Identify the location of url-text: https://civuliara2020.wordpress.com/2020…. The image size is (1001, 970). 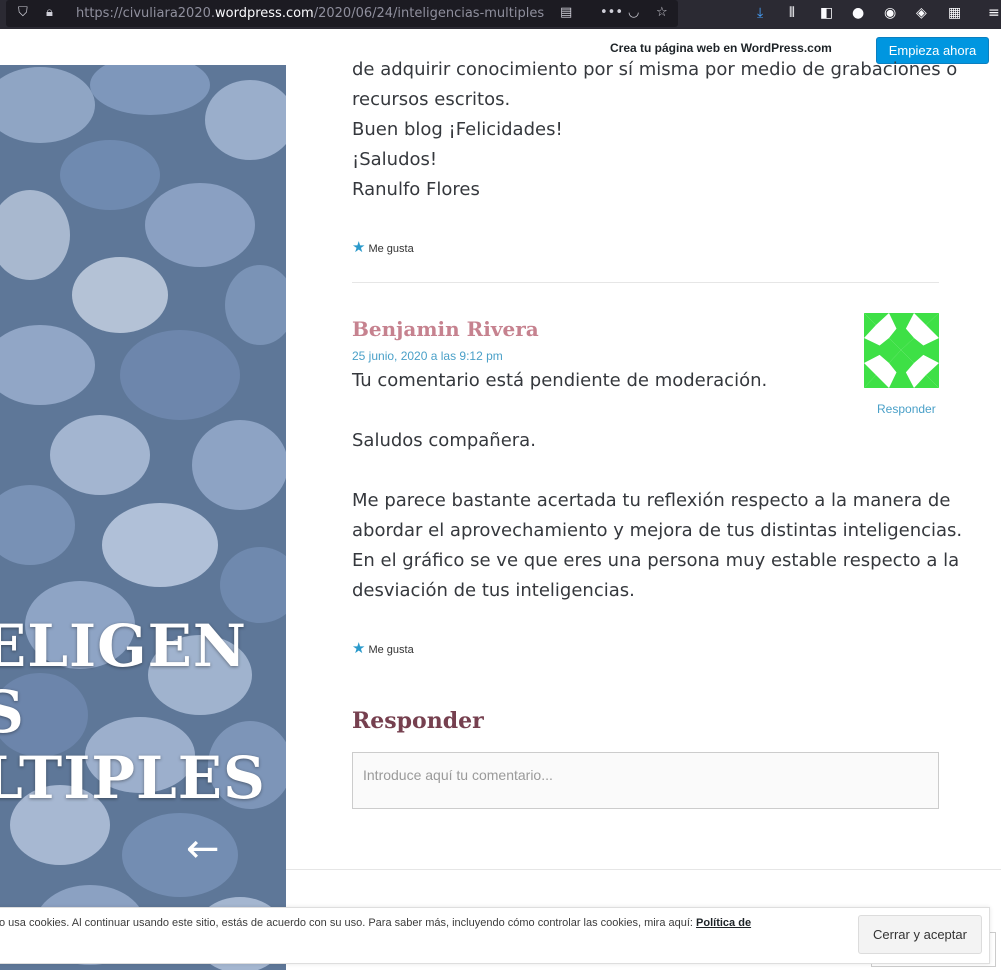
(316, 13).